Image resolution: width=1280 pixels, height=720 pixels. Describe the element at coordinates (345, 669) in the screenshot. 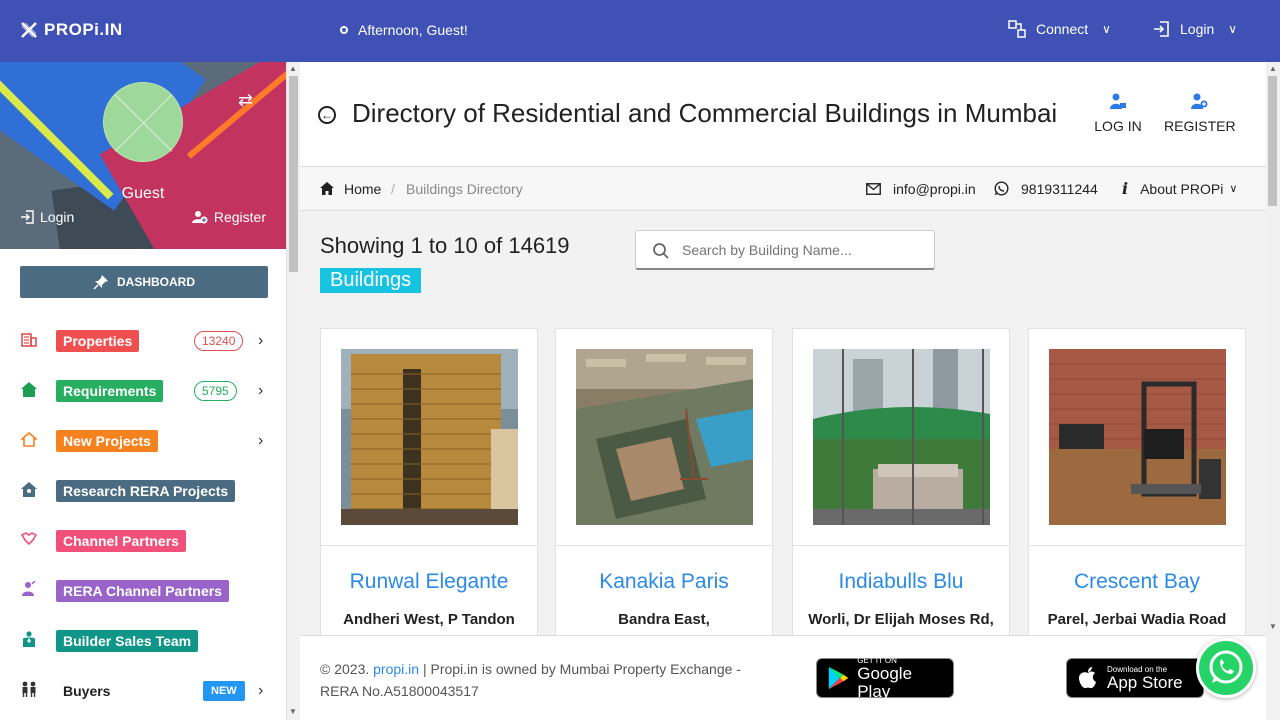

I see `copyright-prefix: © 2023.` at that location.